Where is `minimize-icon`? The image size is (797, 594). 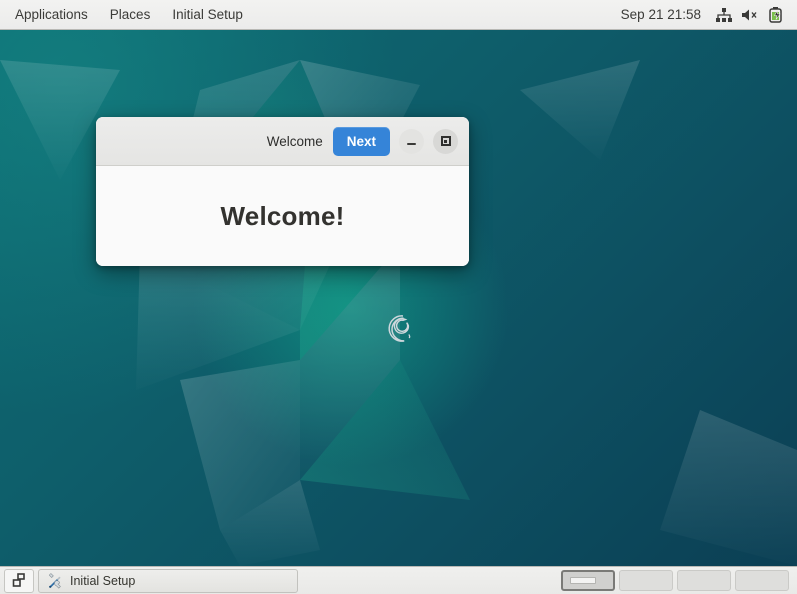
minimize-icon is located at coordinates (411, 143).